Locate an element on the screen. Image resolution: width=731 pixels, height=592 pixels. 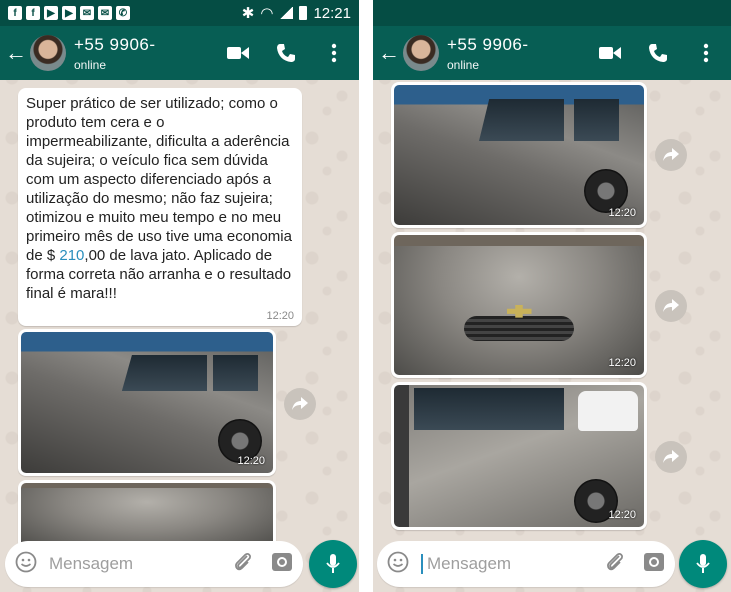
clock: 12:21 is located at coordinates (332, 13).